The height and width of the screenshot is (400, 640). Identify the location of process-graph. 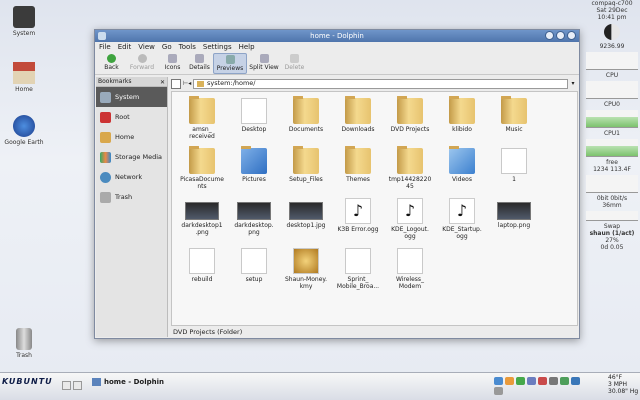
(612, 148).